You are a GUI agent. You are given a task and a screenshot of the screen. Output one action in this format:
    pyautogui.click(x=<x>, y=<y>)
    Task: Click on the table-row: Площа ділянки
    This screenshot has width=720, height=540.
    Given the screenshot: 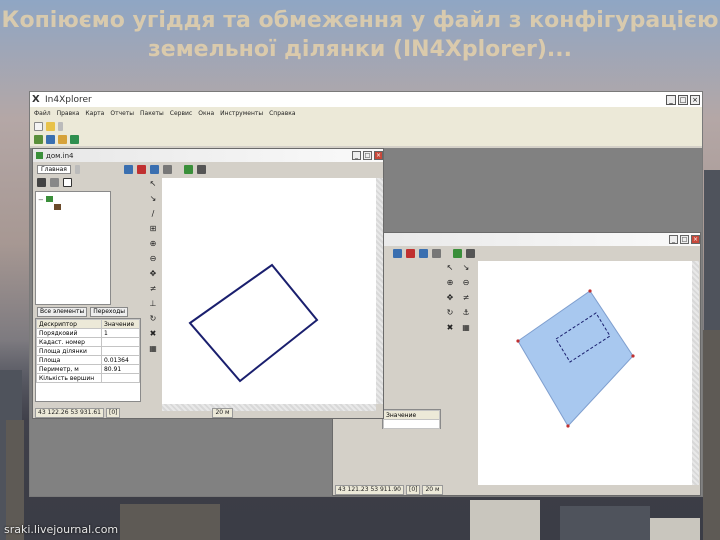 What is the action you would take?
    pyautogui.click(x=88, y=351)
    